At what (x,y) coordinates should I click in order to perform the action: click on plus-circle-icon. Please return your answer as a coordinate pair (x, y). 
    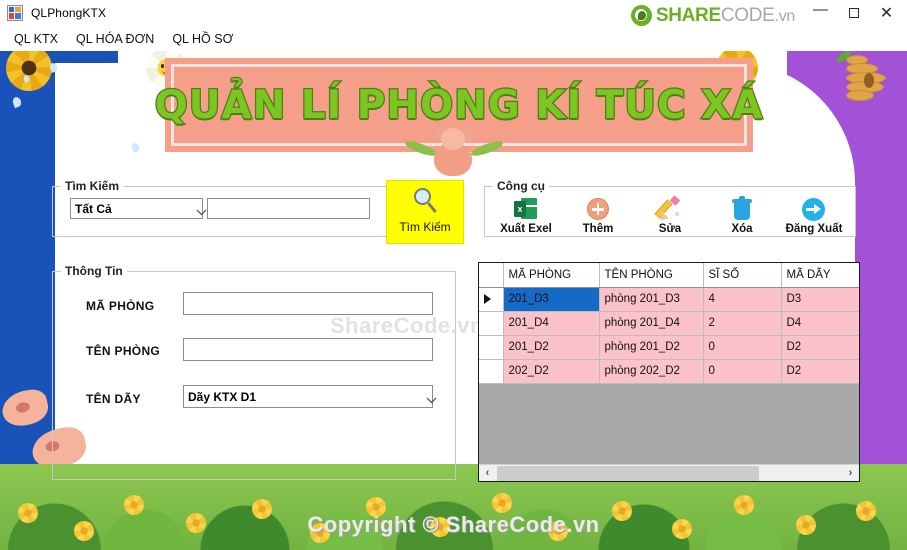
    Looking at the image, I should click on (598, 209).